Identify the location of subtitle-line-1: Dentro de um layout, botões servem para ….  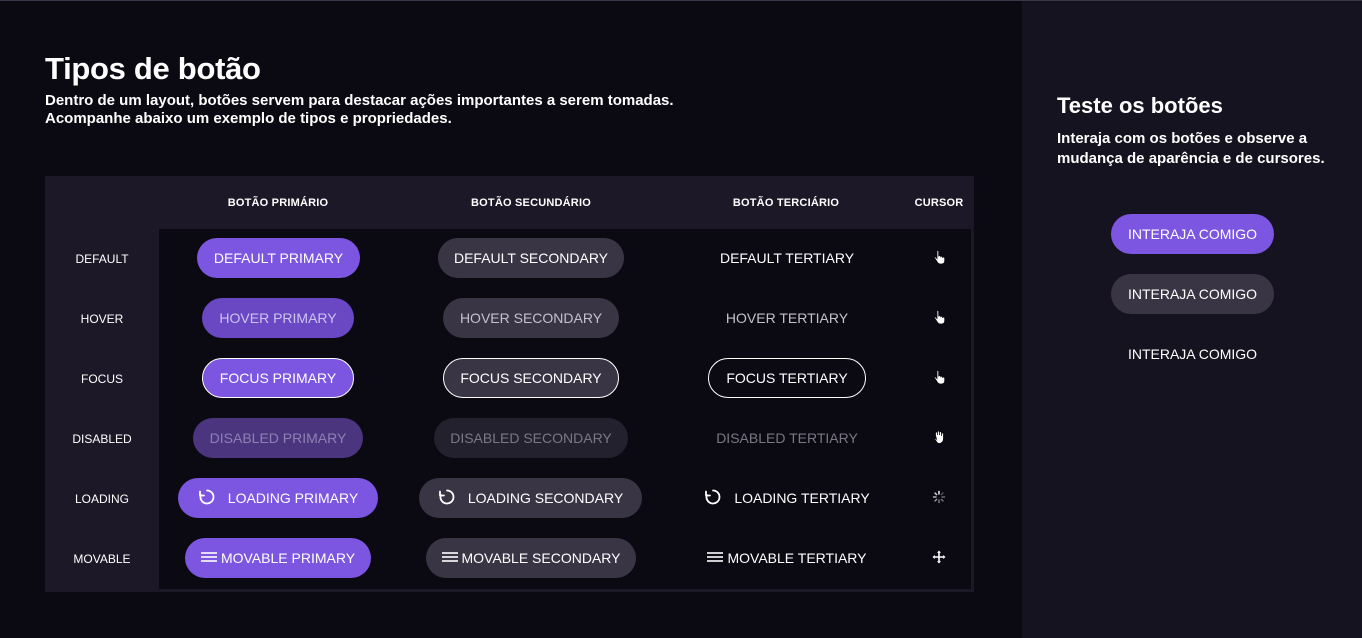
(359, 100).